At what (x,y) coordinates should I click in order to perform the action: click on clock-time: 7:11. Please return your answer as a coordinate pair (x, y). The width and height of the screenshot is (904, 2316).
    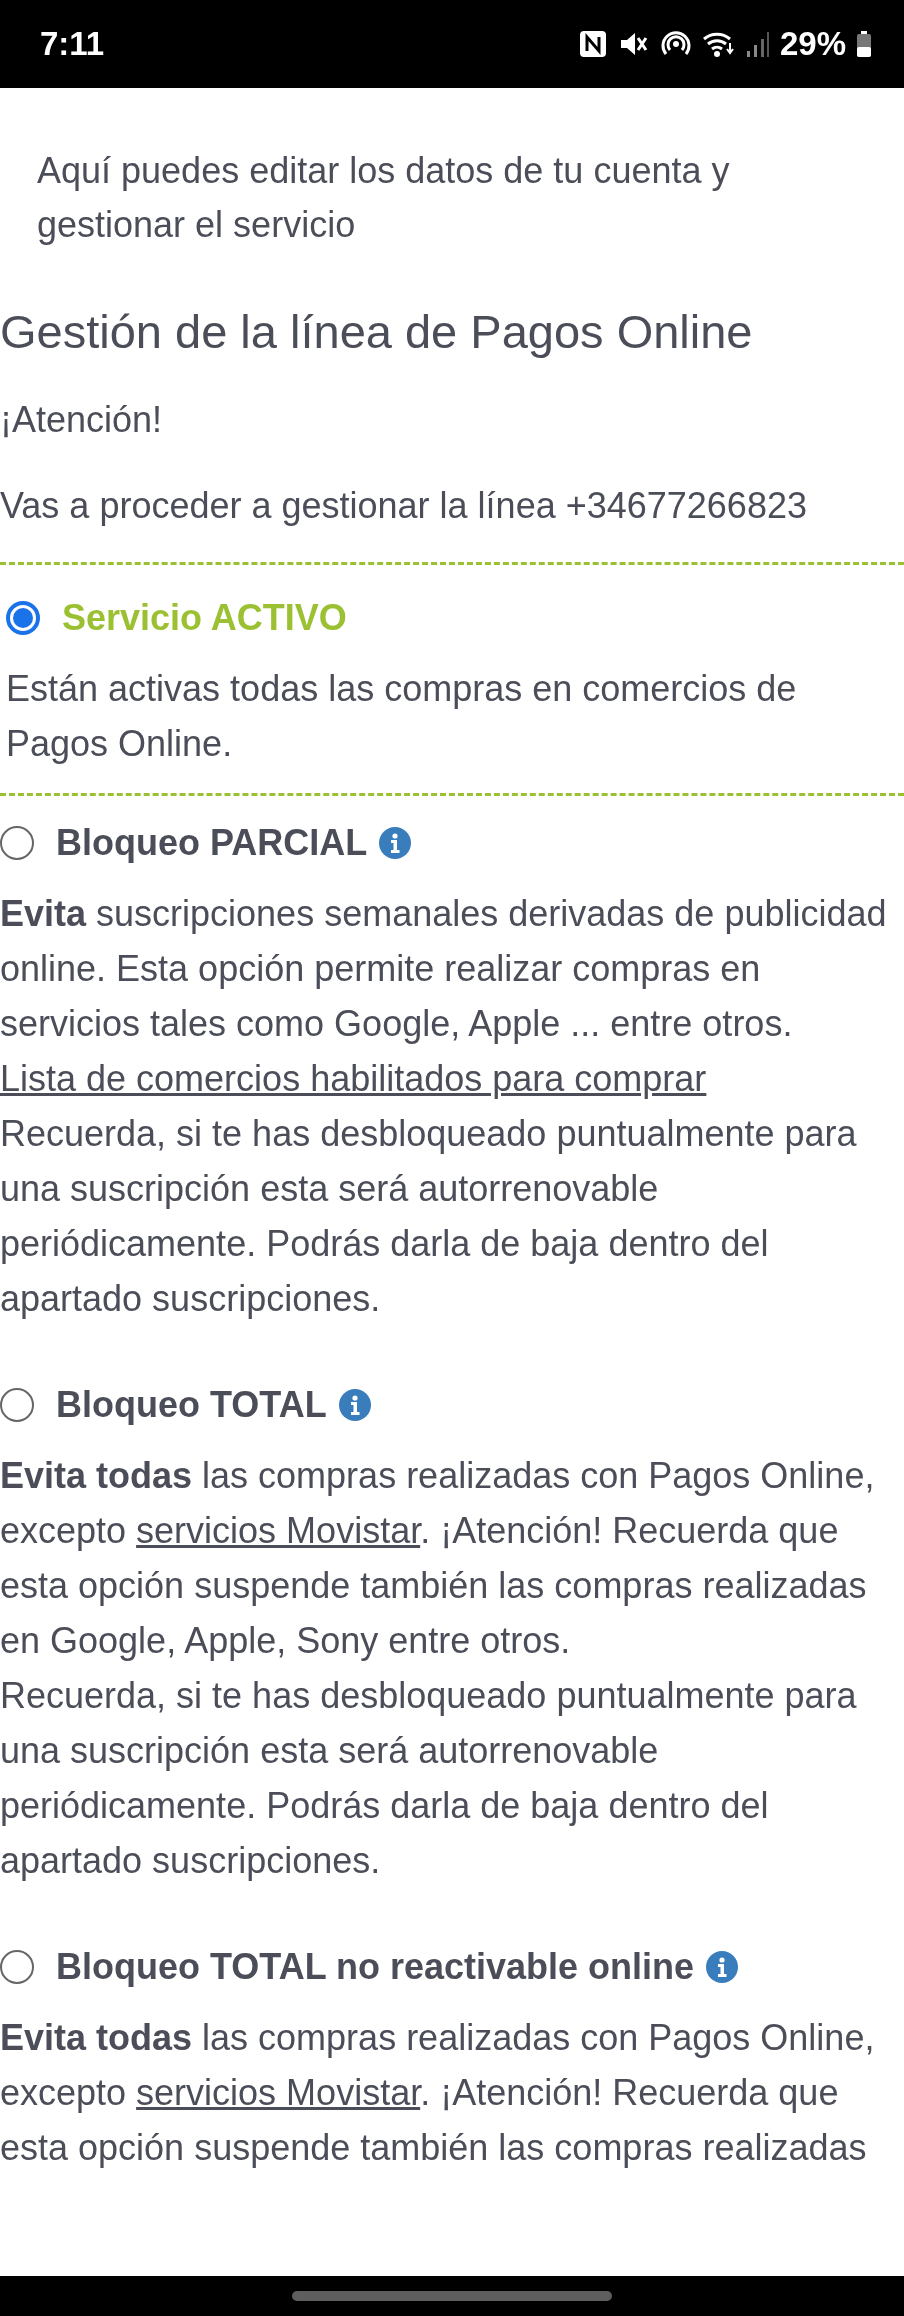
    Looking at the image, I should click on (72, 44).